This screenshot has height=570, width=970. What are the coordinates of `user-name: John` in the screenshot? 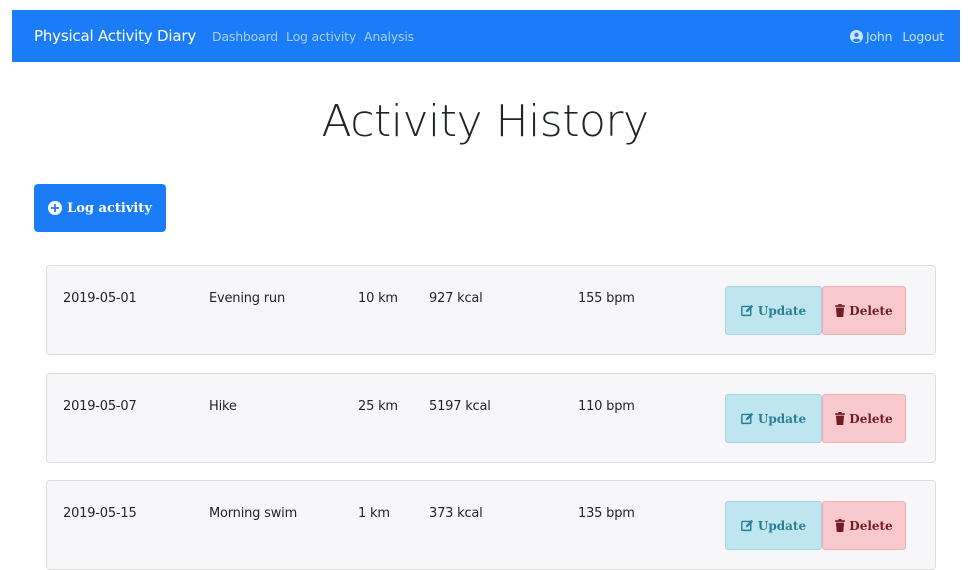 It's located at (879, 36).